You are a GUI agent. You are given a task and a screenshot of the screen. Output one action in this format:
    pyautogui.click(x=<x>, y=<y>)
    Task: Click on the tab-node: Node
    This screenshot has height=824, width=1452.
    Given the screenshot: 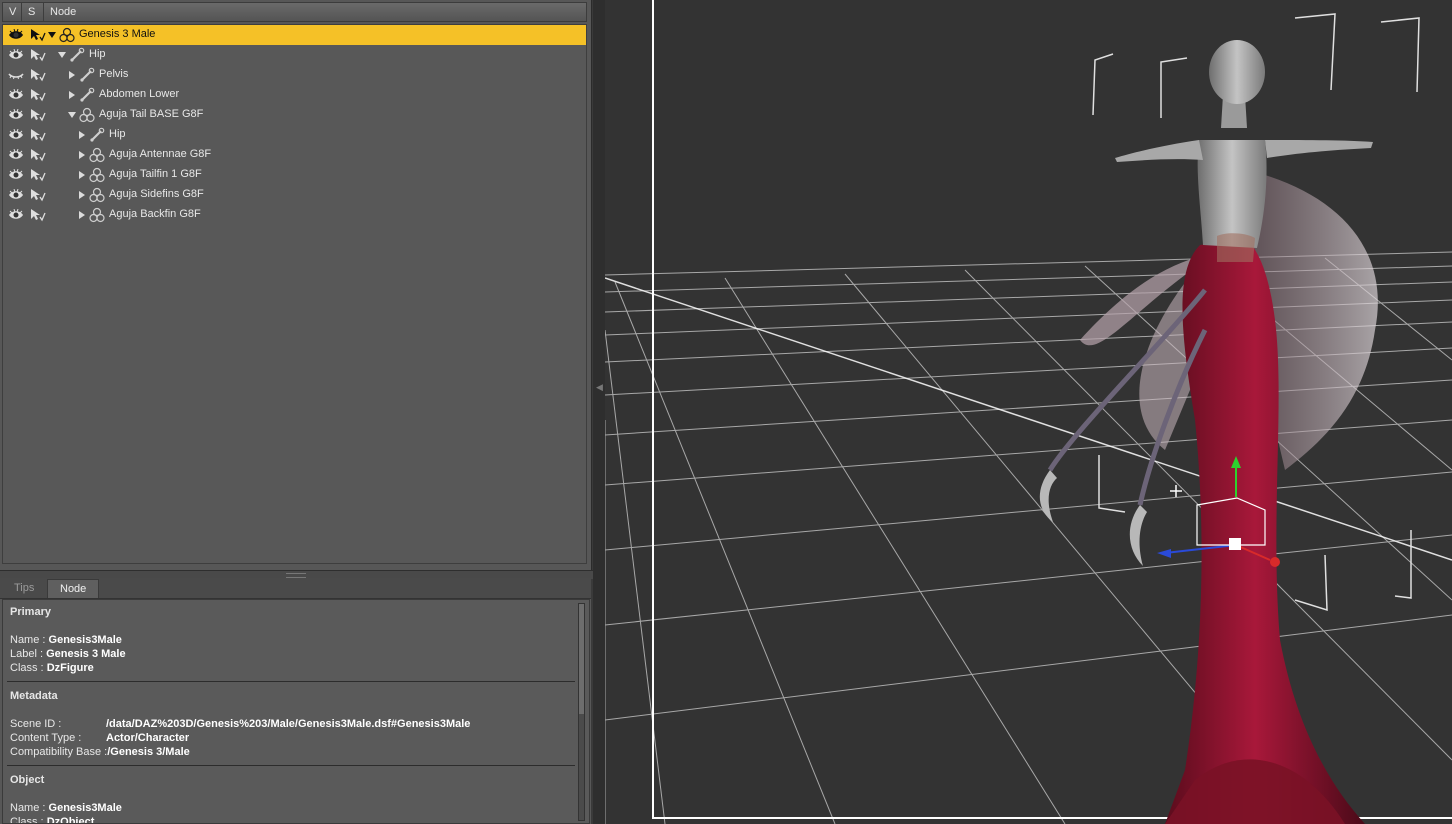 What is the action you would take?
    pyautogui.click(x=73, y=588)
    